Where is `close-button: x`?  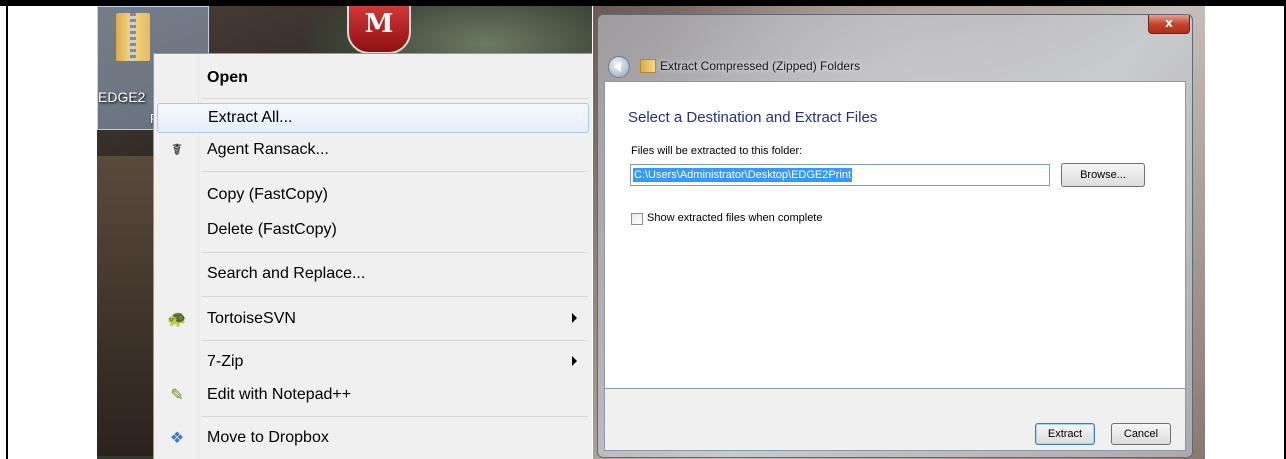
close-button: x is located at coordinates (1169, 24).